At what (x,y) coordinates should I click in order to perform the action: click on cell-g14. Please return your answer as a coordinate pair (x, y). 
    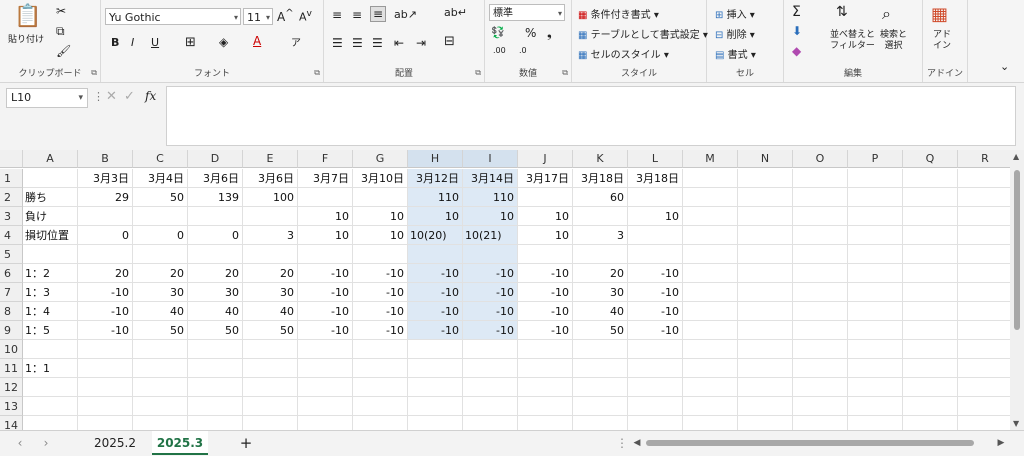
    Looking at the image, I should click on (380, 423).